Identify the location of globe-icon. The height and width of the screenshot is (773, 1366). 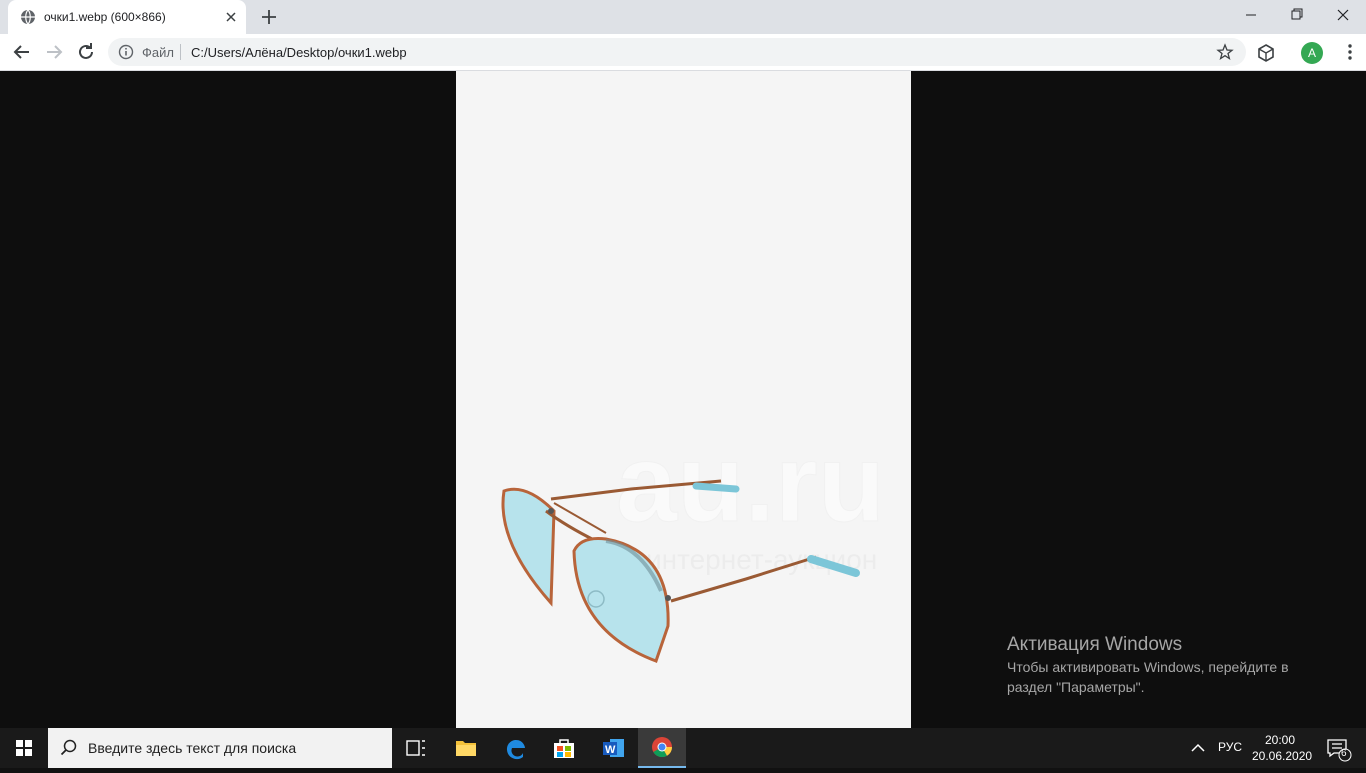
(28, 17).